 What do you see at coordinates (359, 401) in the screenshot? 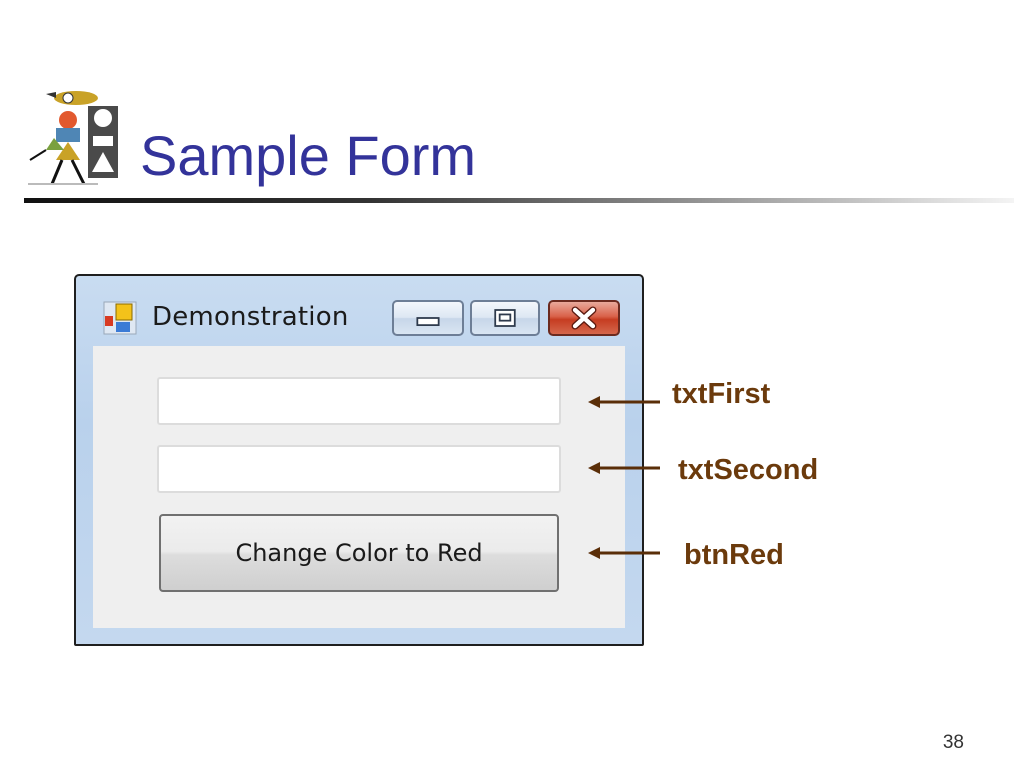
I see `txt-first-textbox` at bounding box center [359, 401].